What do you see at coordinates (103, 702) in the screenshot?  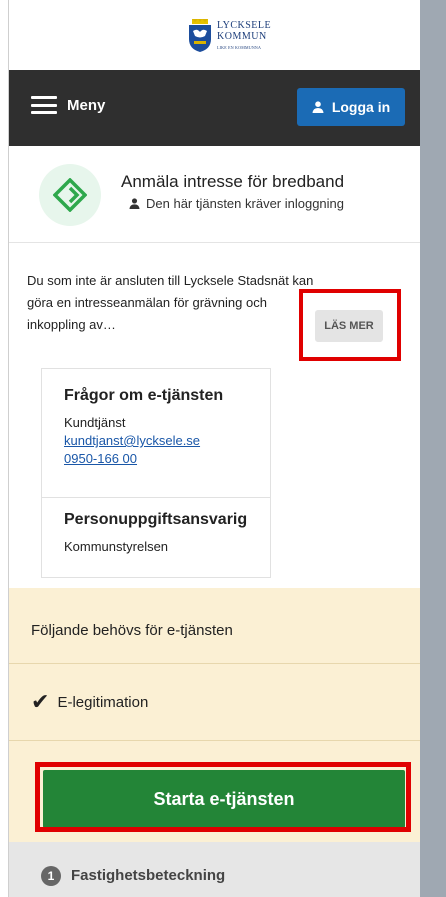 I see `requirement-label: E-legitimation` at bounding box center [103, 702].